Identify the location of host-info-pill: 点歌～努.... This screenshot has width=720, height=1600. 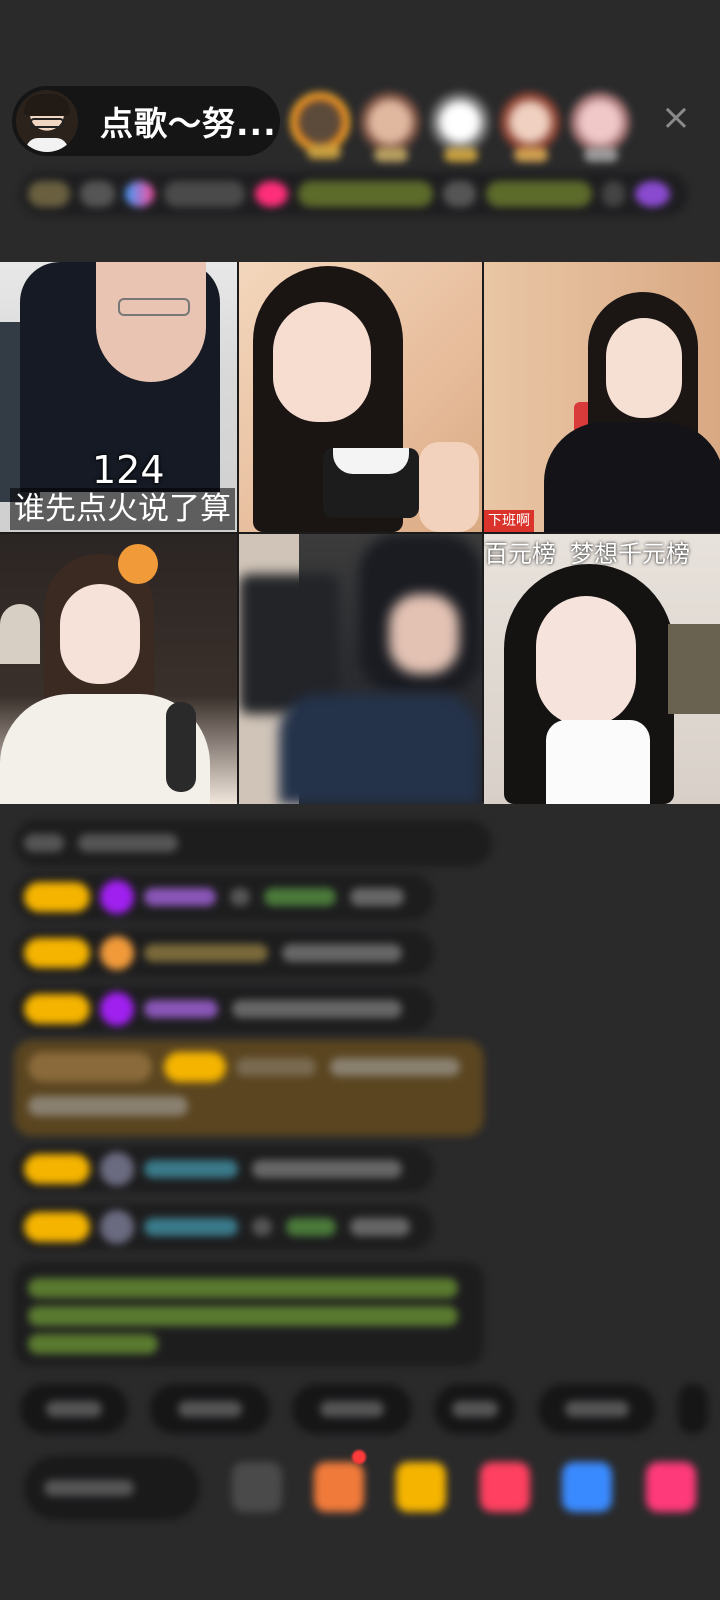
(146, 121).